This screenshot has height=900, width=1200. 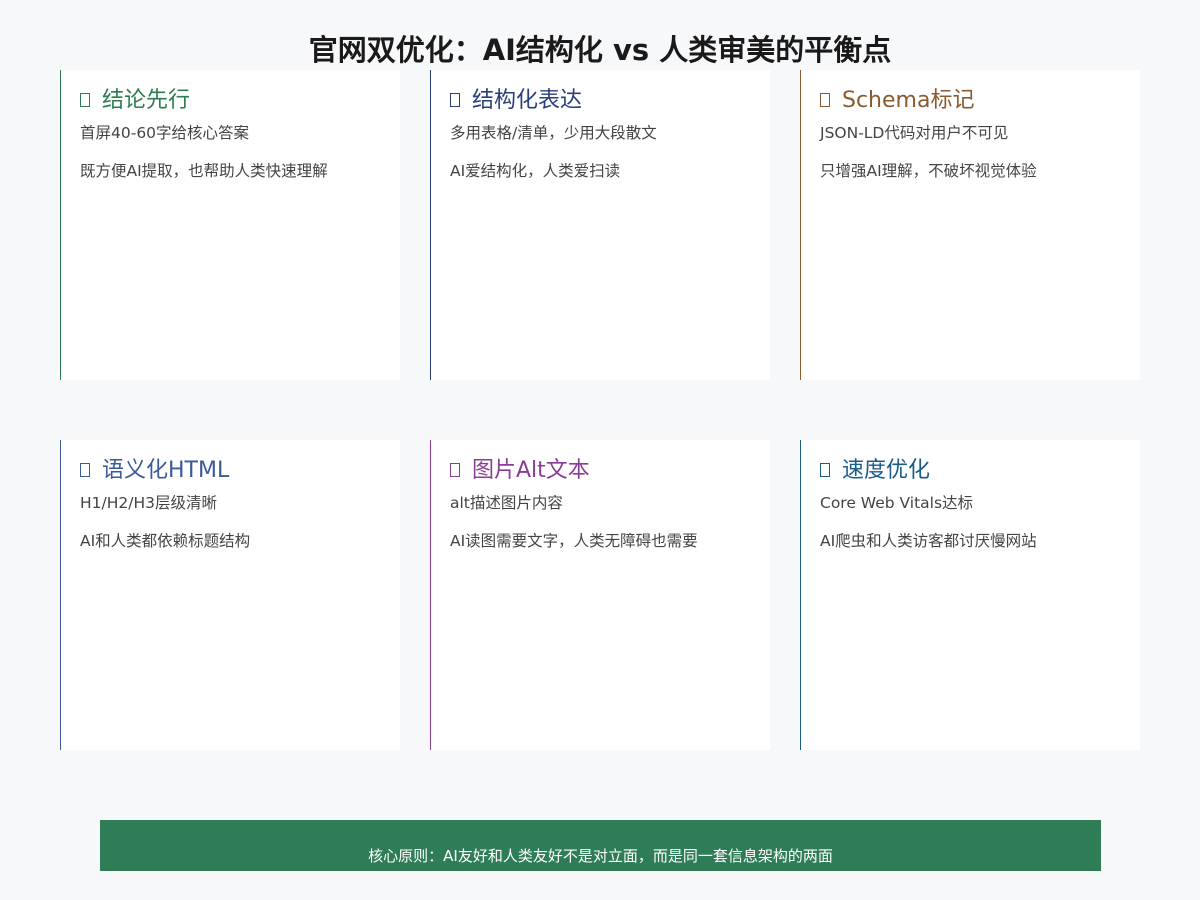 I want to click on card-point: 首屏40-60字给核心答案, so click(x=165, y=133).